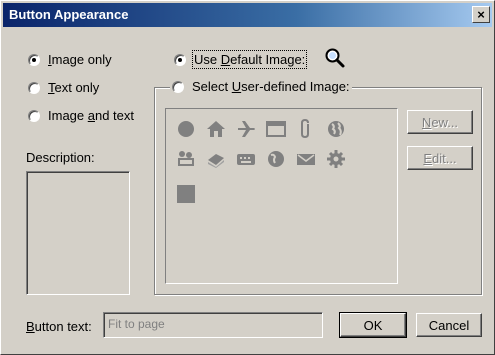  I want to click on description-box, so click(78, 233).